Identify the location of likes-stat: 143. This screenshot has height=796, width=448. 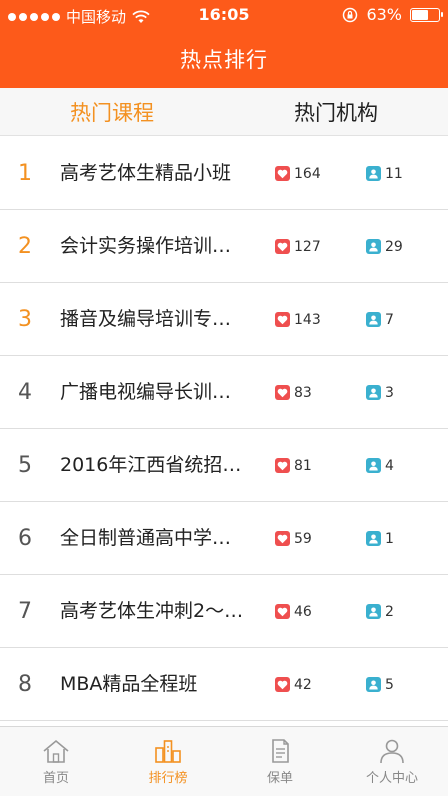
(298, 319).